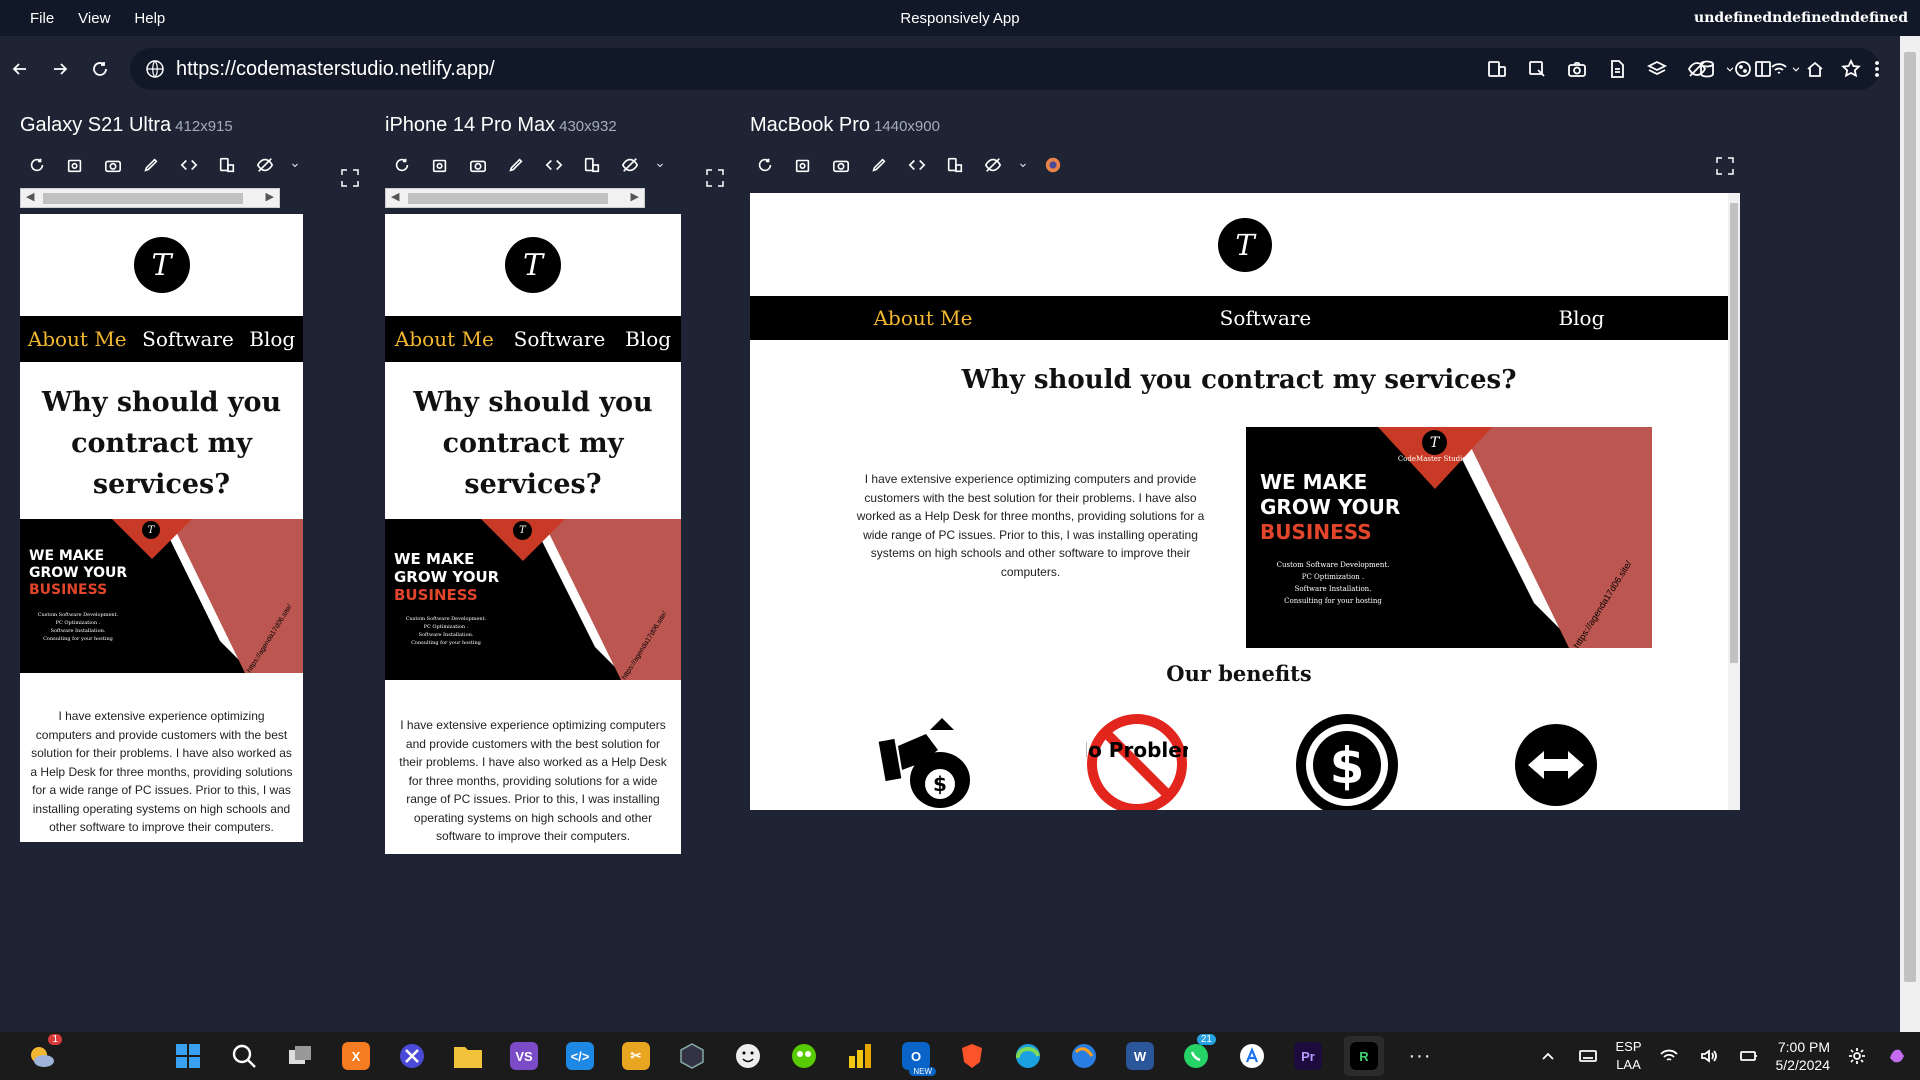  Describe the element at coordinates (860, 1056) in the screenshot. I see `power-bi-icon` at that location.